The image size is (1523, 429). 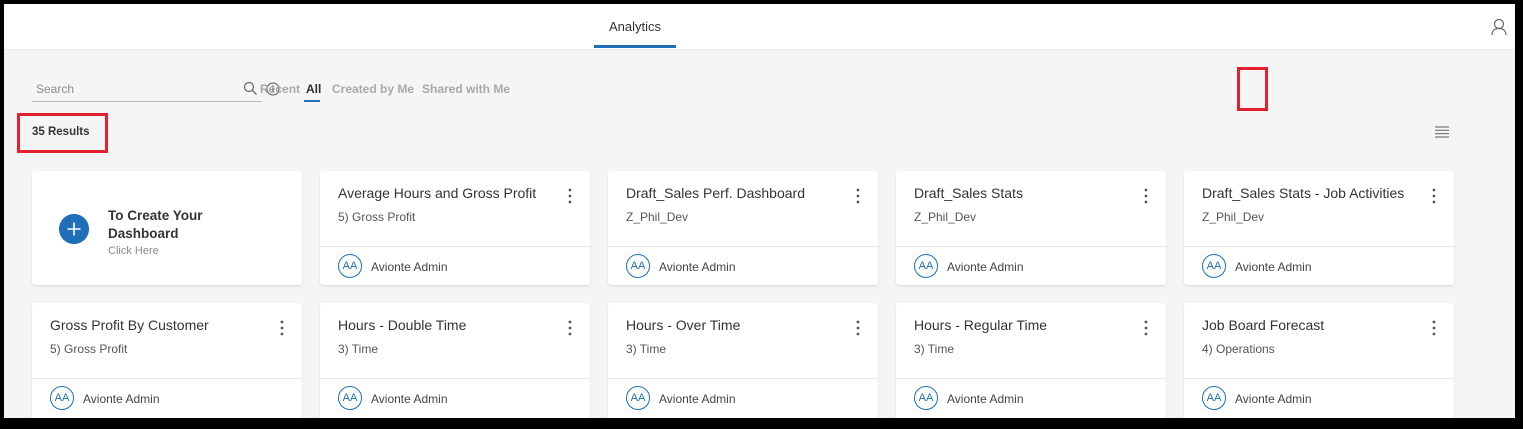 What do you see at coordinates (250, 88) in the screenshot?
I see `search-icon` at bounding box center [250, 88].